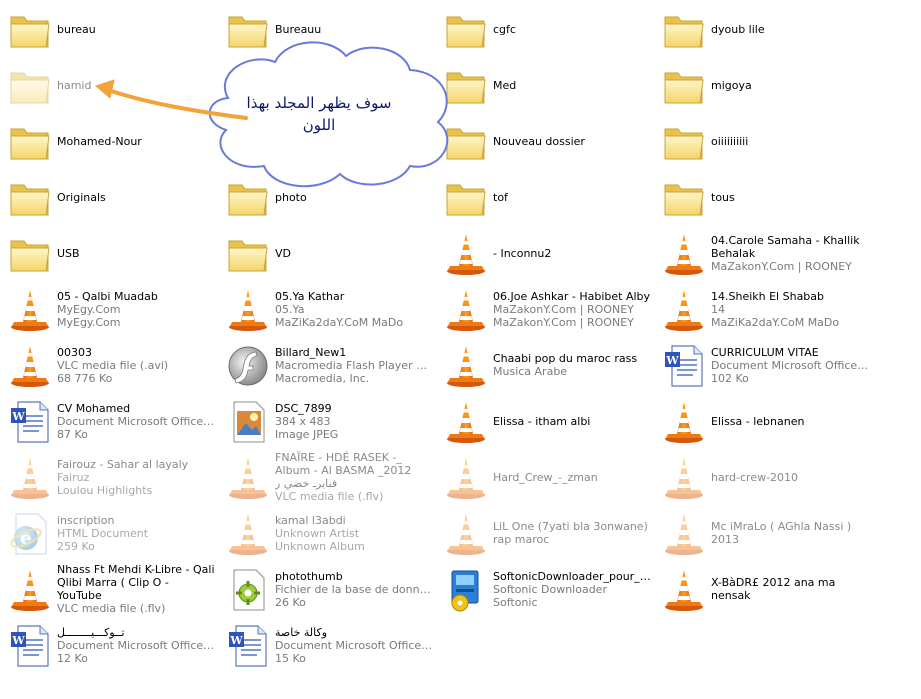 The height and width of the screenshot is (699, 921). What do you see at coordinates (730, 141) in the screenshot?
I see `file-name: oiiiiiiiiii` at bounding box center [730, 141].